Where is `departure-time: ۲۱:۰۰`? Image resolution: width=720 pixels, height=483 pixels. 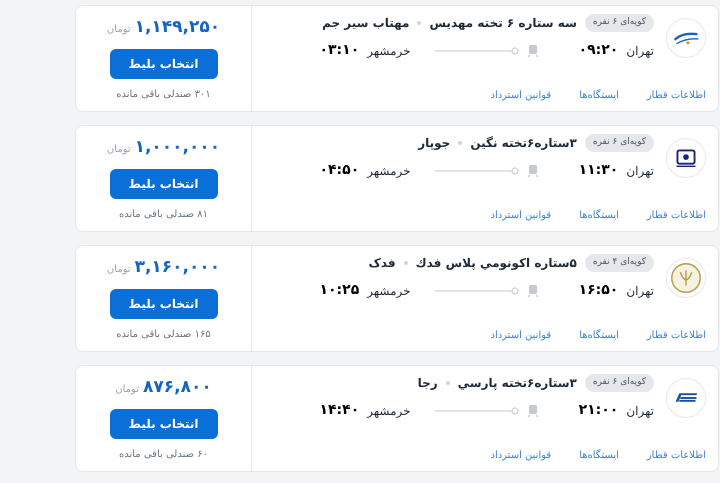 departure-time: ۲۱:۰۰ is located at coordinates (598, 410).